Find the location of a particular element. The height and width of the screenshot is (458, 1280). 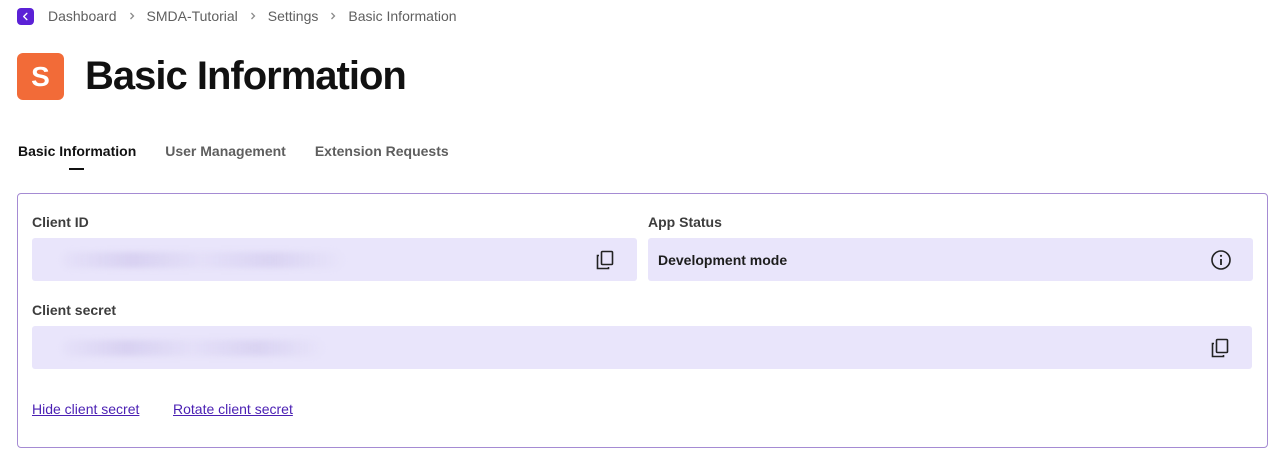

tab-basic-information: Basic Information is located at coordinates (77, 156).